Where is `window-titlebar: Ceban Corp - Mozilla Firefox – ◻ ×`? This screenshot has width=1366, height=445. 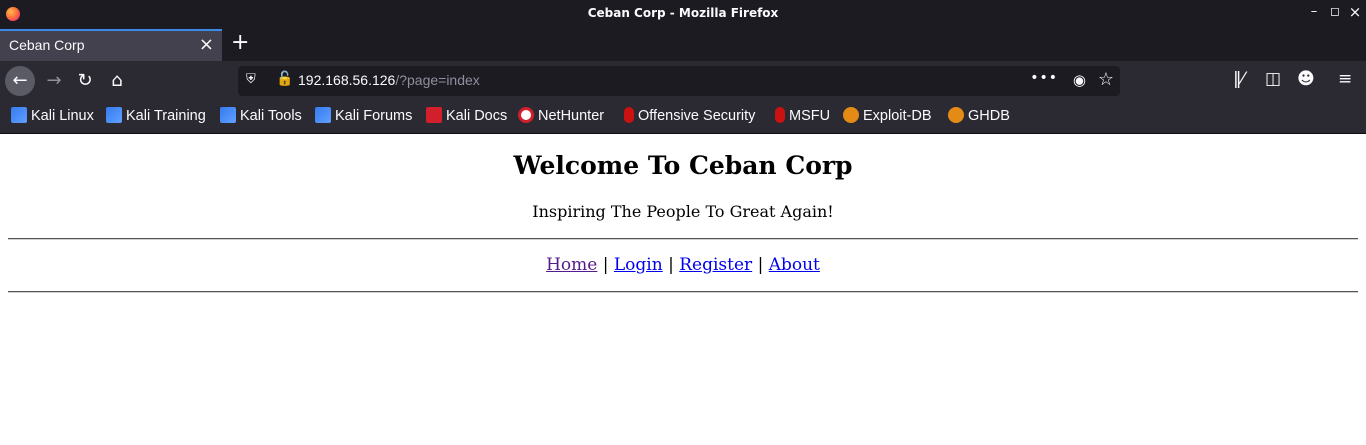 window-titlebar: Ceban Corp - Mozilla Firefox – ◻ × is located at coordinates (683, 14).